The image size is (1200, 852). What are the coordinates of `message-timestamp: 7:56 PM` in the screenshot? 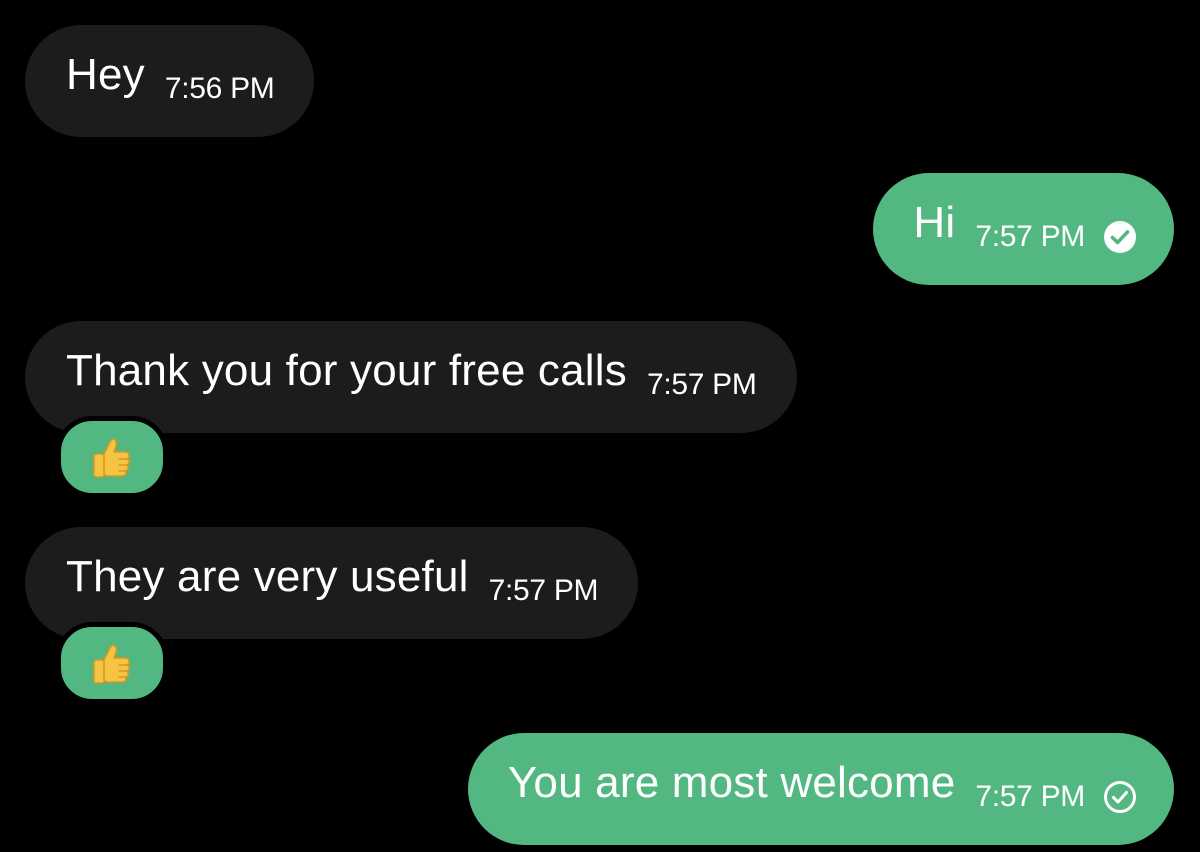 It's located at (219, 88).